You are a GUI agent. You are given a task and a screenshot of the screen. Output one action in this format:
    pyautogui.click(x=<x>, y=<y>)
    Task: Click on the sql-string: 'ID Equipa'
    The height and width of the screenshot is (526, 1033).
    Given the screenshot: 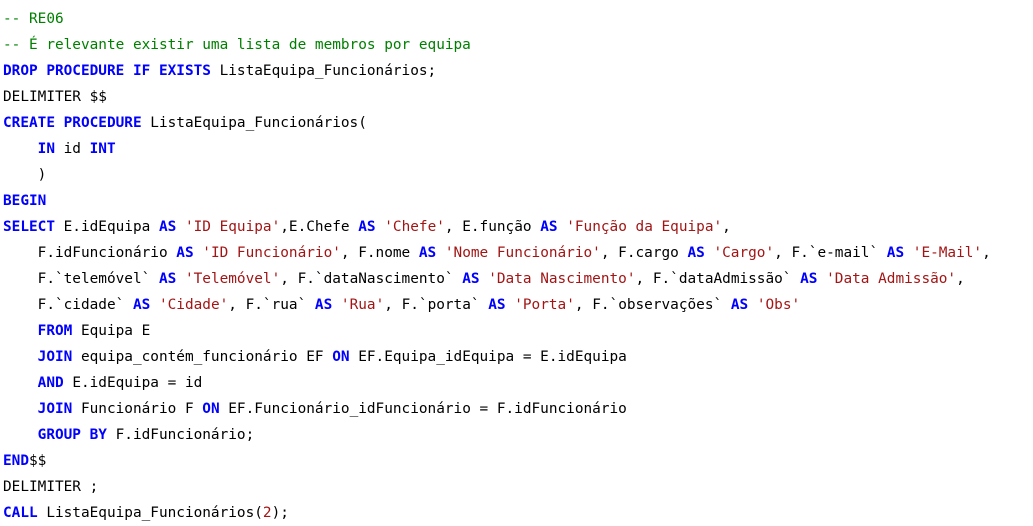 What is the action you would take?
    pyautogui.click(x=232, y=227)
    